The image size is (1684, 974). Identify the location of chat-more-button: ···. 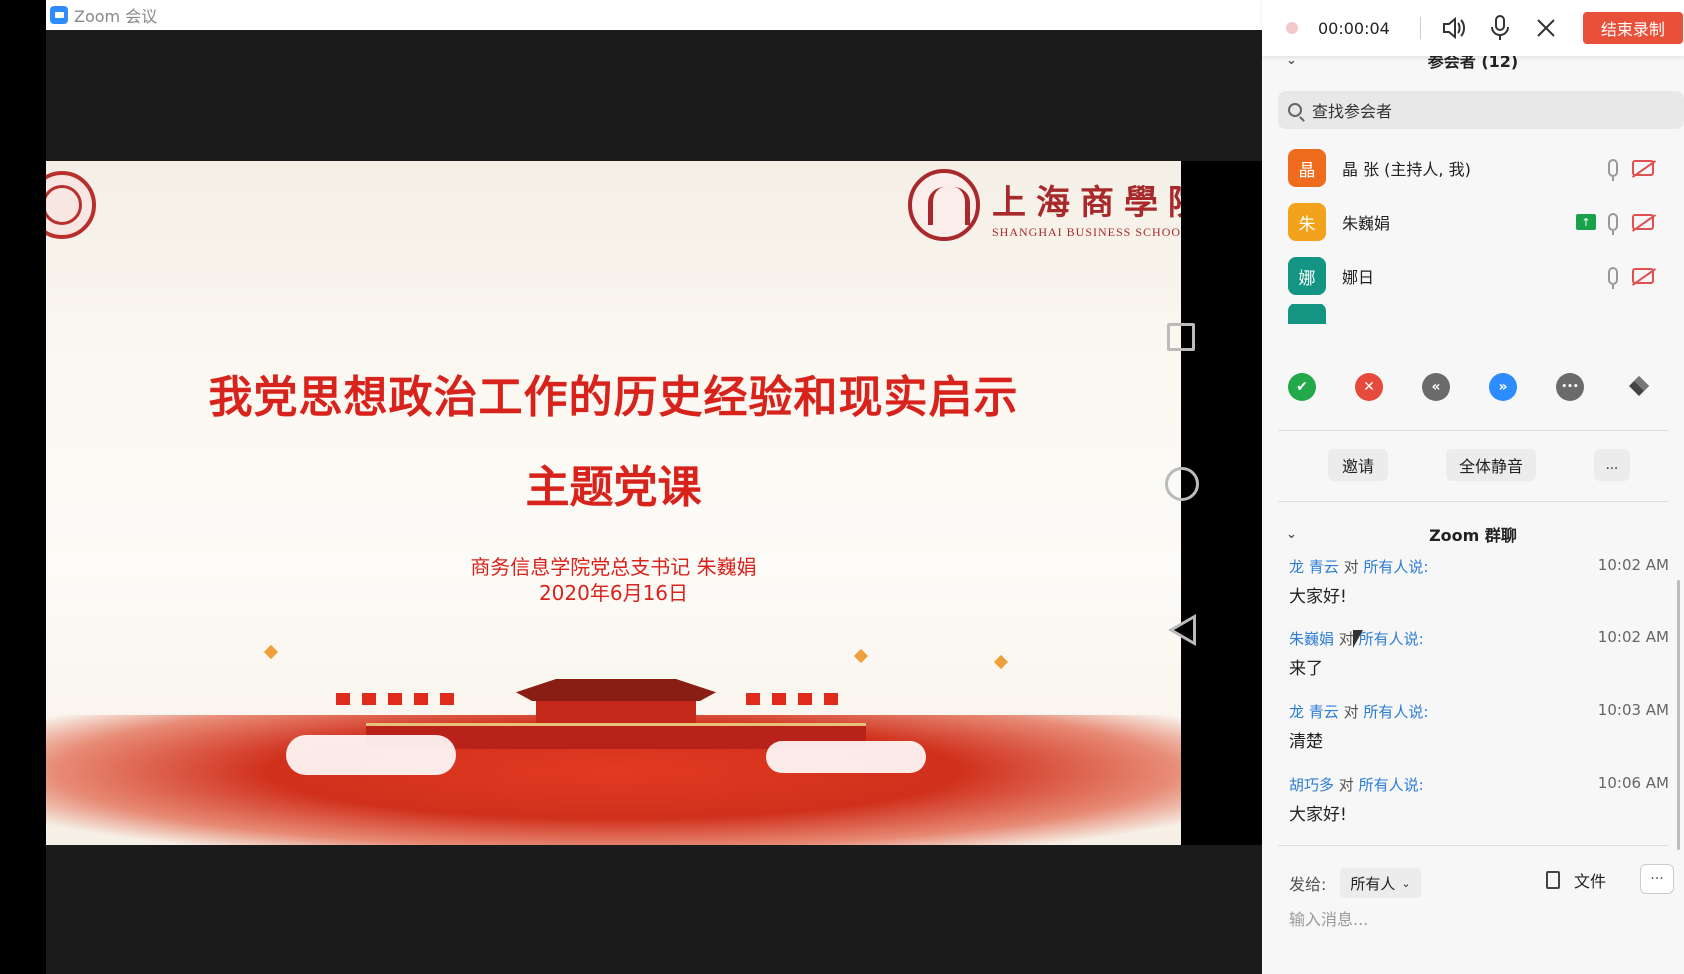
(1657, 879).